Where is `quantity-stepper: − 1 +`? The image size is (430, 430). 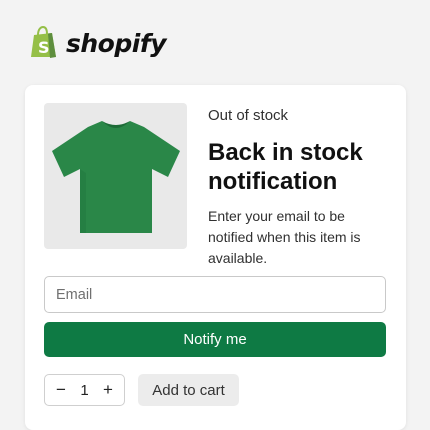
quantity-stepper: − 1 + is located at coordinates (84, 390).